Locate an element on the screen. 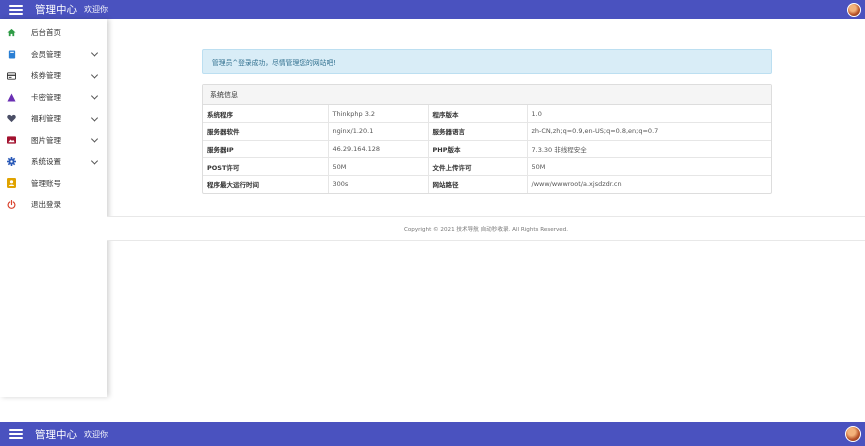 This screenshot has width=865, height=446. sidebar-item-label: 会员管理 is located at coordinates (46, 54).